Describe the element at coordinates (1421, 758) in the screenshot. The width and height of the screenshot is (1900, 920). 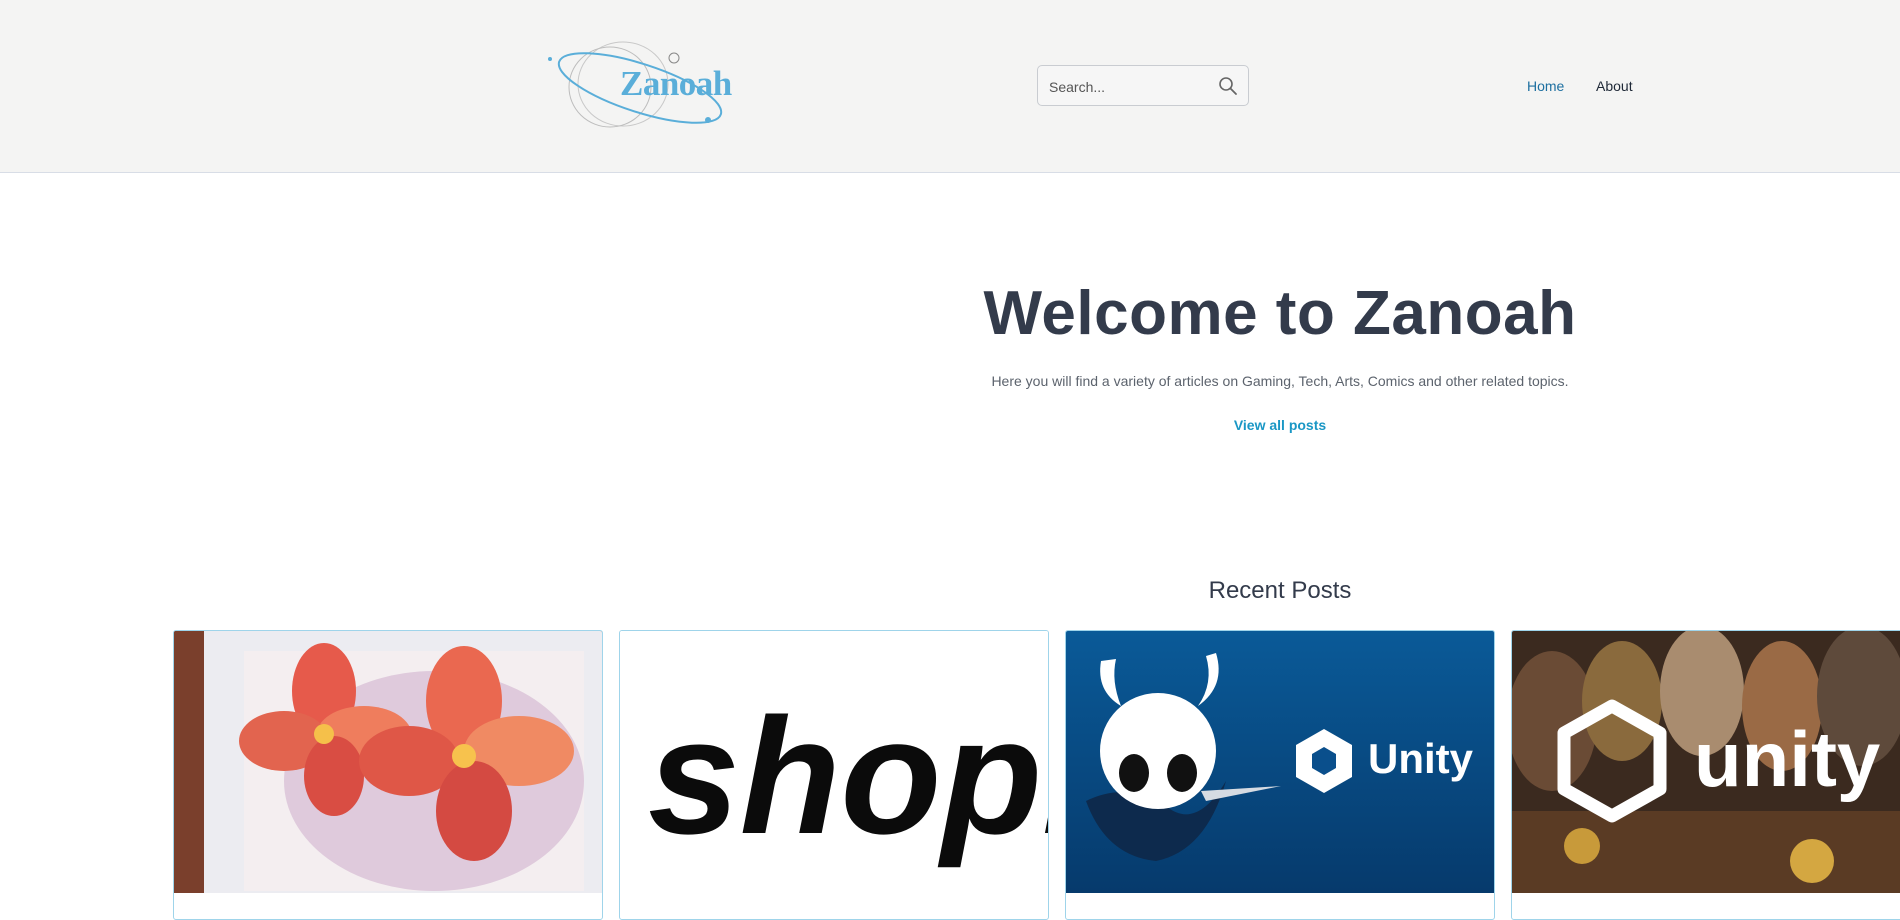
I see `unity-logo-text: Unity` at that location.